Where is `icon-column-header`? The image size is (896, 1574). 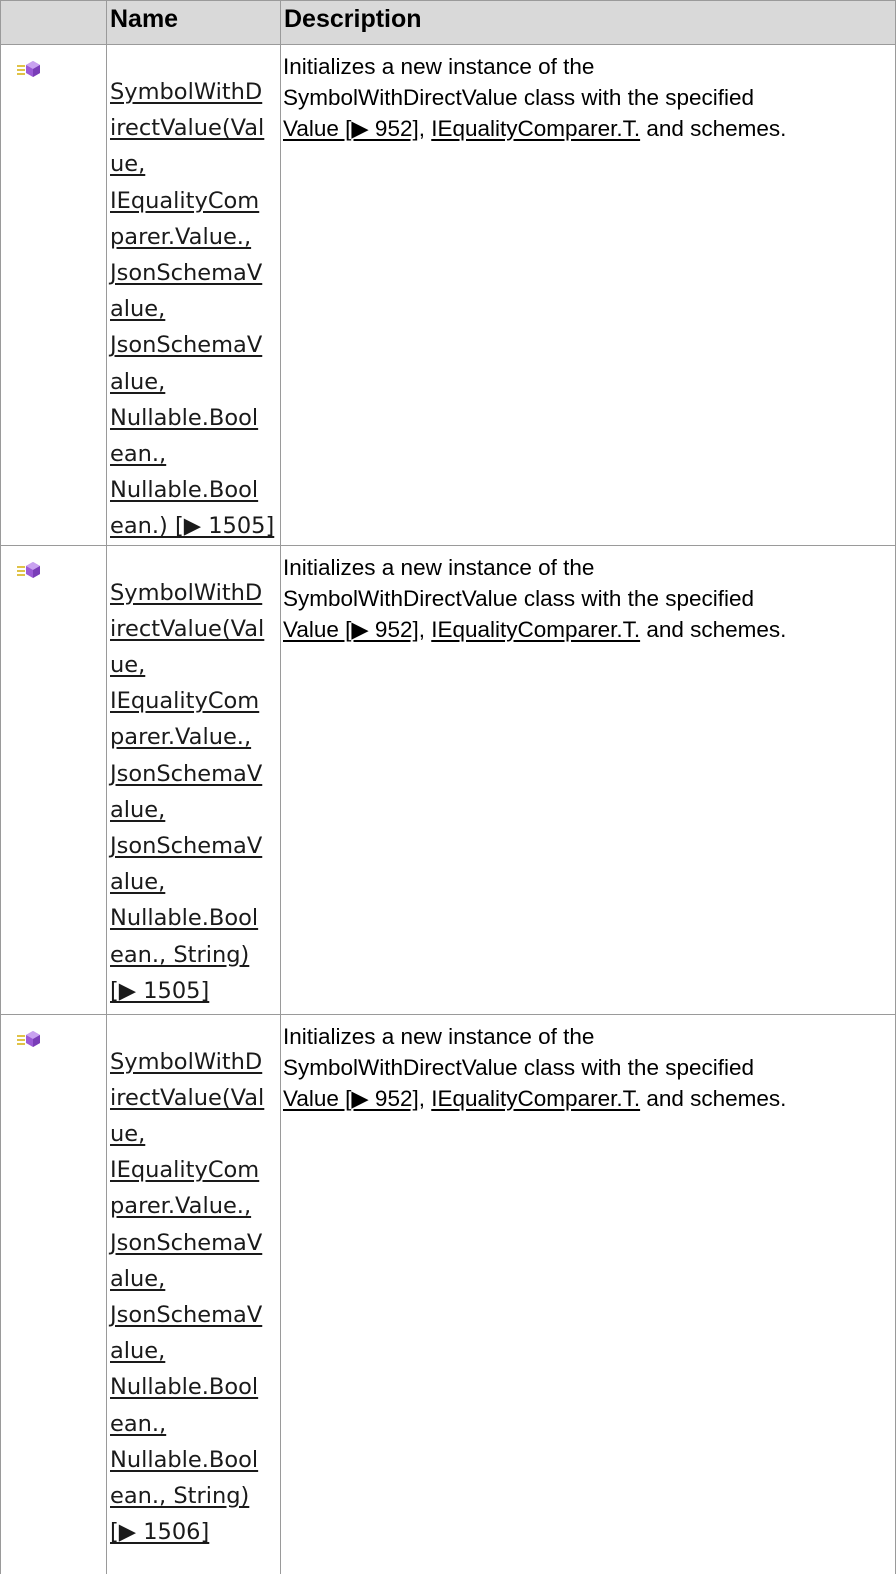 icon-column-header is located at coordinates (53, 22).